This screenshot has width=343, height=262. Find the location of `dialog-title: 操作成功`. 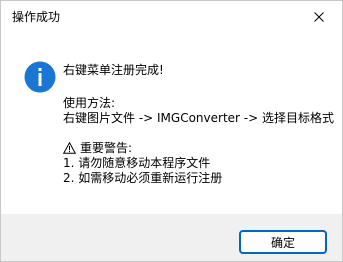

dialog-title: 操作成功 is located at coordinates (36, 17).